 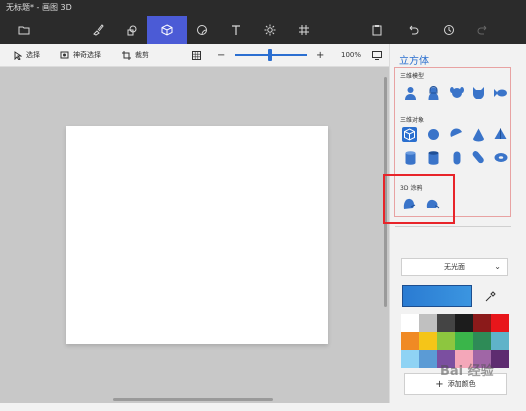 What do you see at coordinates (461, 384) in the screenshot?
I see `add-color-label: 添加颜色` at bounding box center [461, 384].